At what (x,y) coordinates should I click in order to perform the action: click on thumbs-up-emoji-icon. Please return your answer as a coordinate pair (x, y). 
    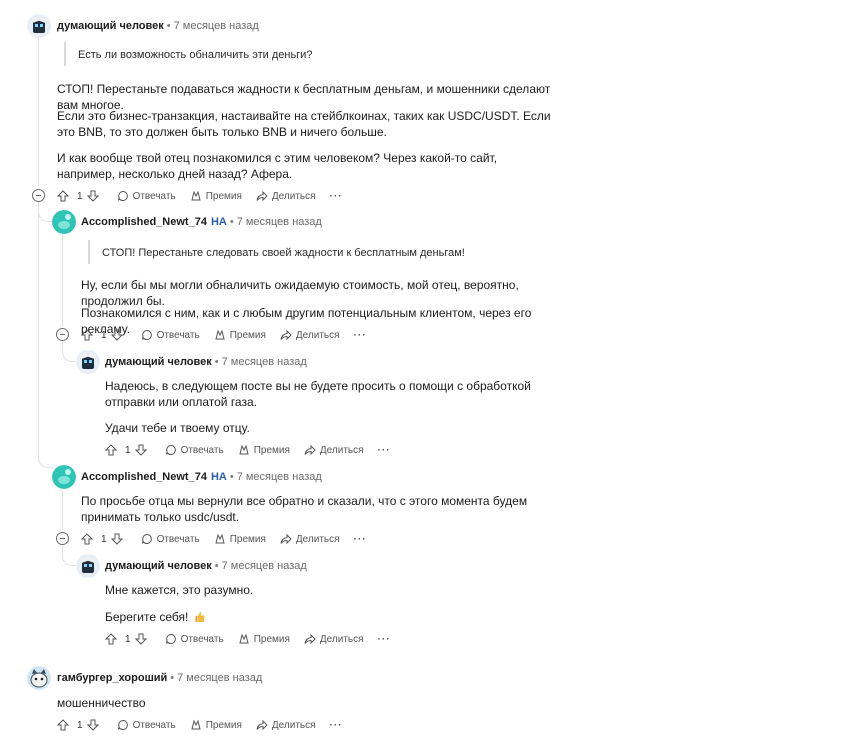
    Looking at the image, I should click on (200, 617).